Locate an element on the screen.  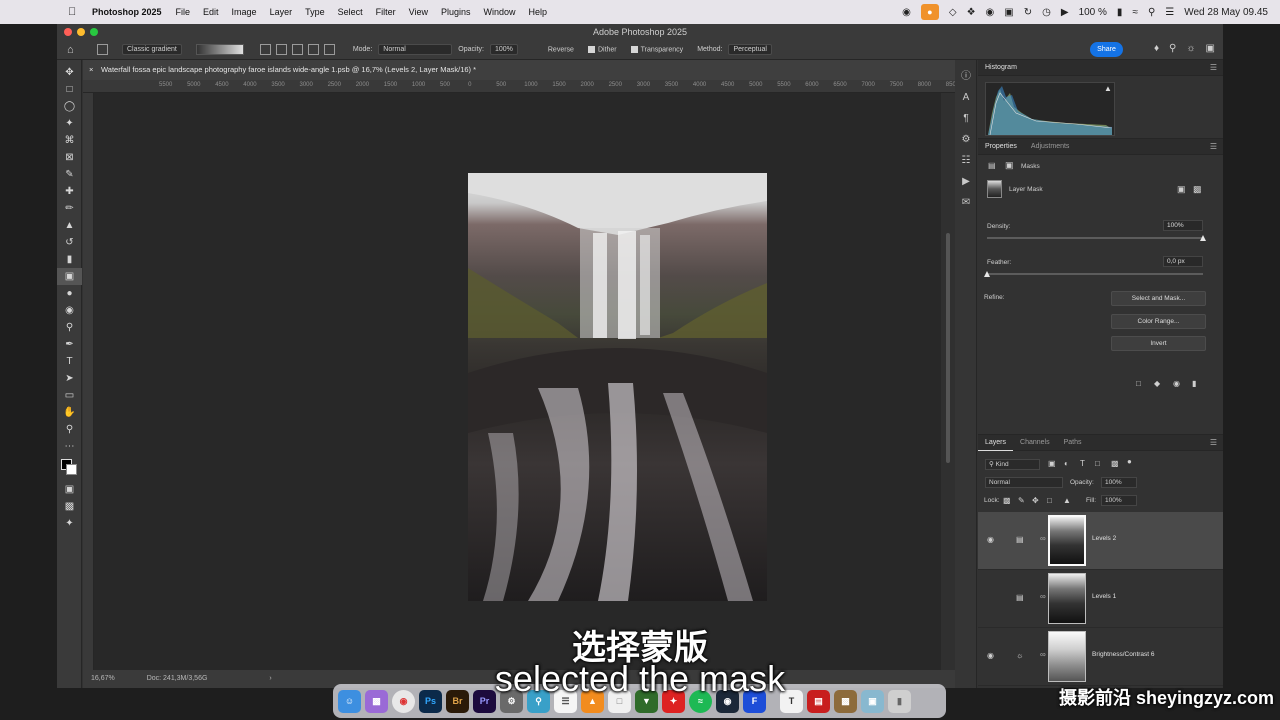
comments-icon: ✉ is located at coordinates (966, 202).